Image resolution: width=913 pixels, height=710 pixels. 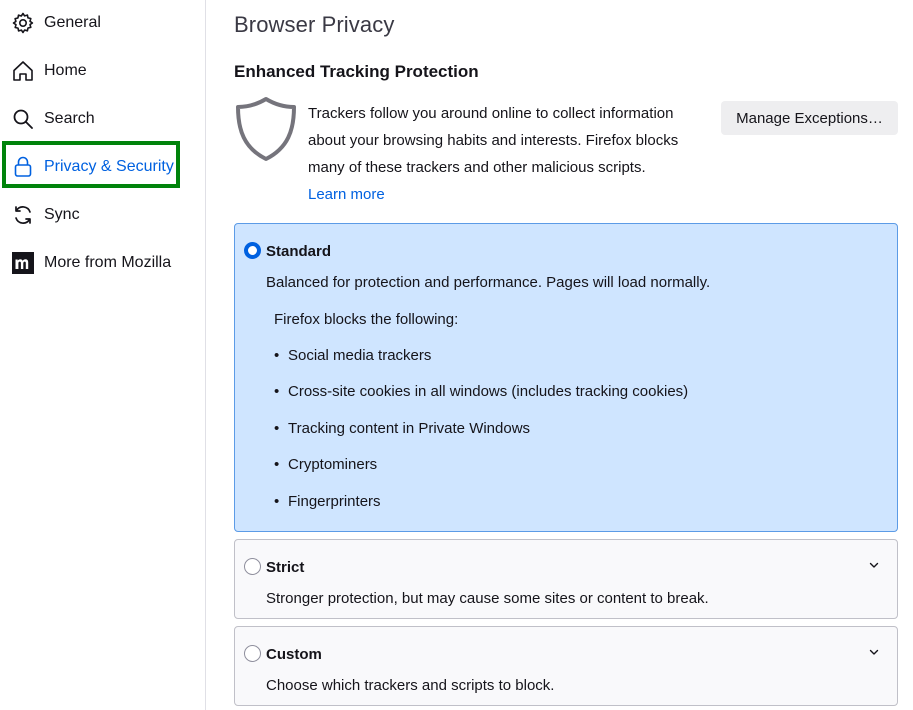 What do you see at coordinates (72, 22) in the screenshot?
I see `sidebar-item-label: General` at bounding box center [72, 22].